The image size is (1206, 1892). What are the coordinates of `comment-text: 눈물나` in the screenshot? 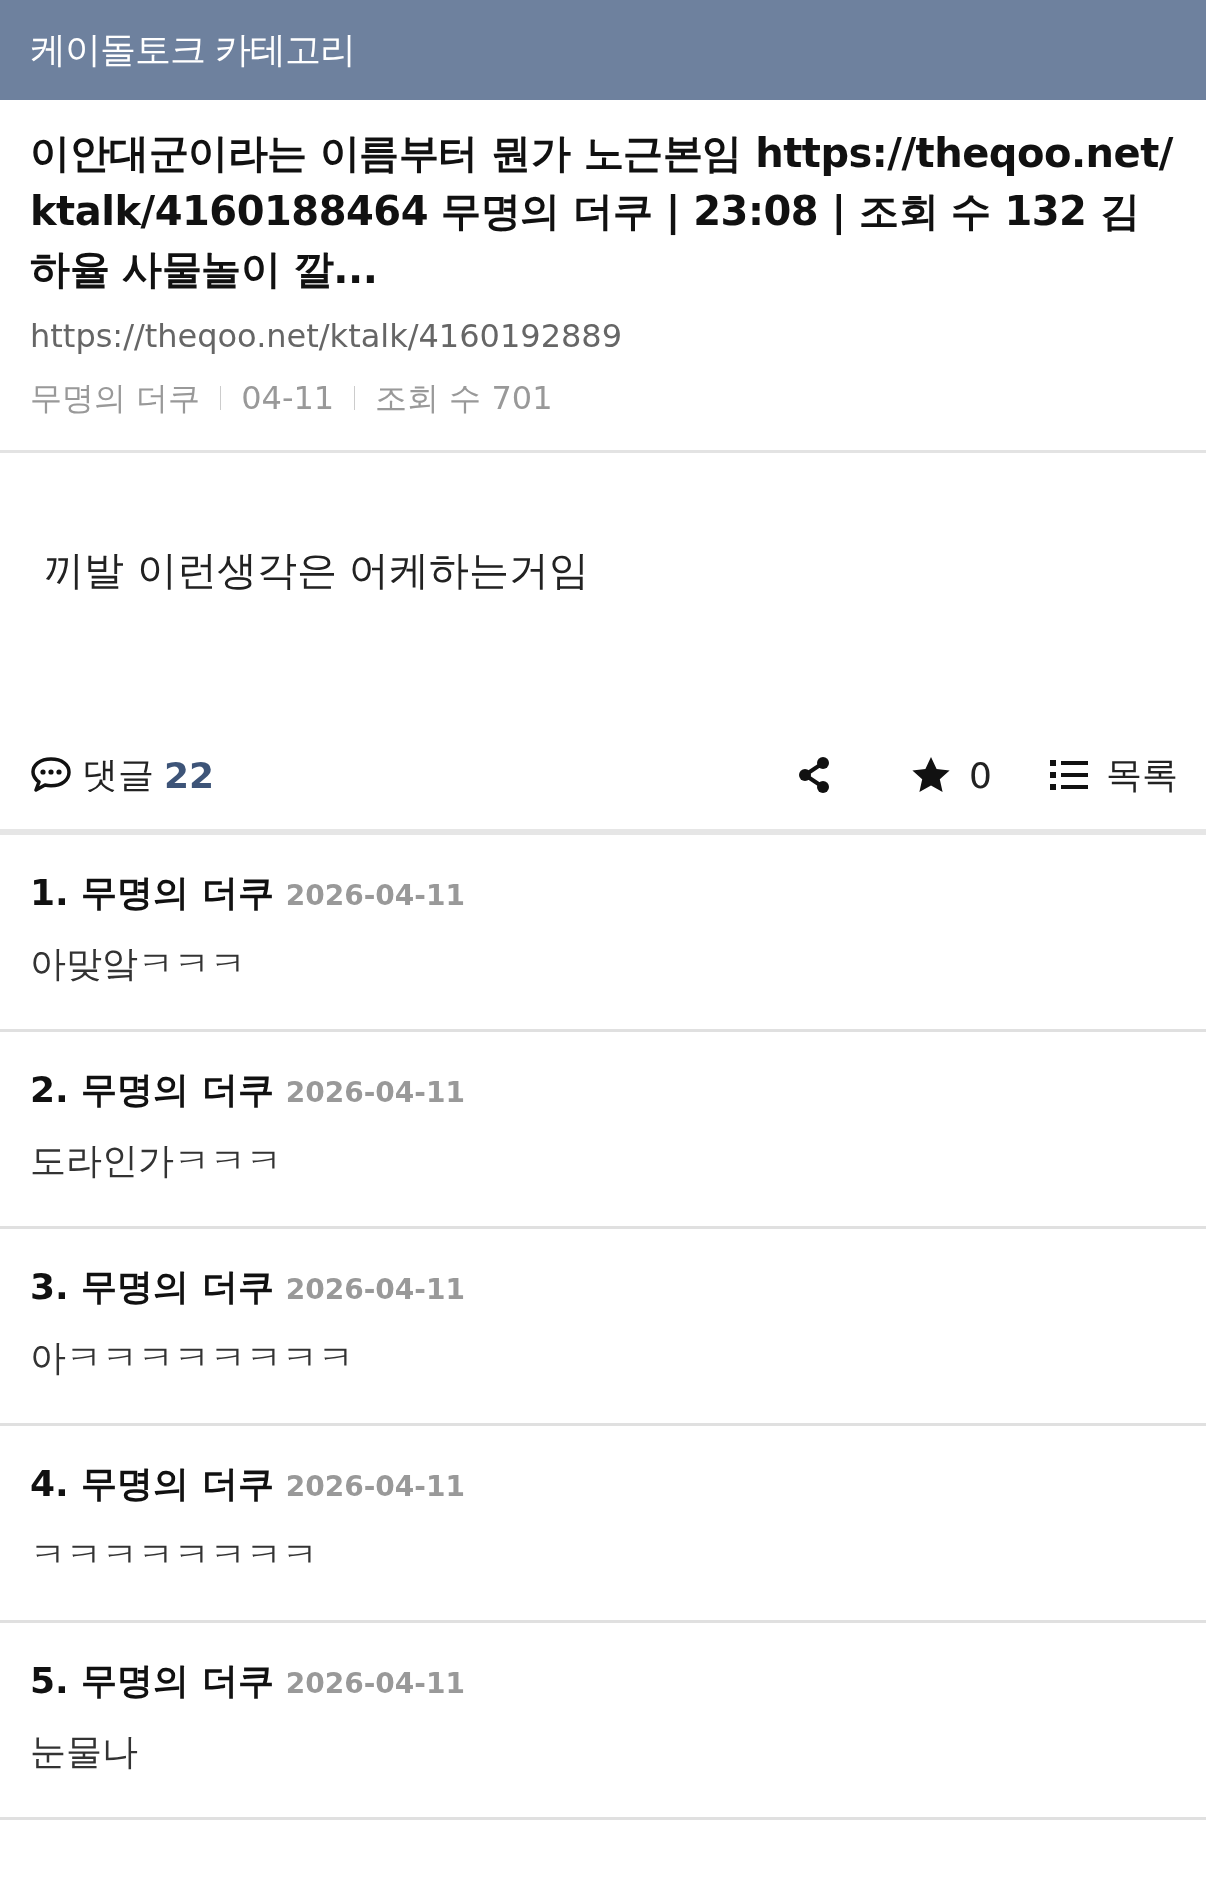 It's located at (84, 1752).